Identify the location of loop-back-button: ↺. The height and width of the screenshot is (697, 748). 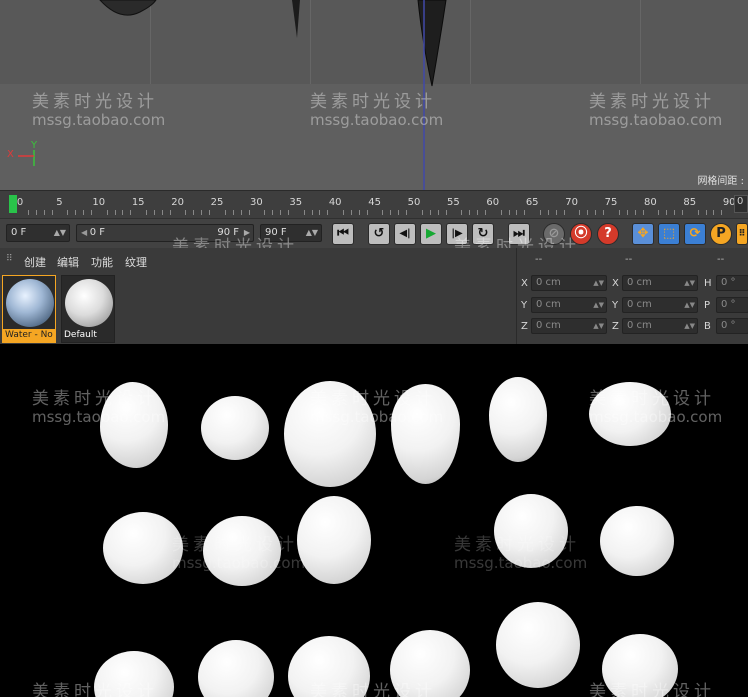
(379, 234).